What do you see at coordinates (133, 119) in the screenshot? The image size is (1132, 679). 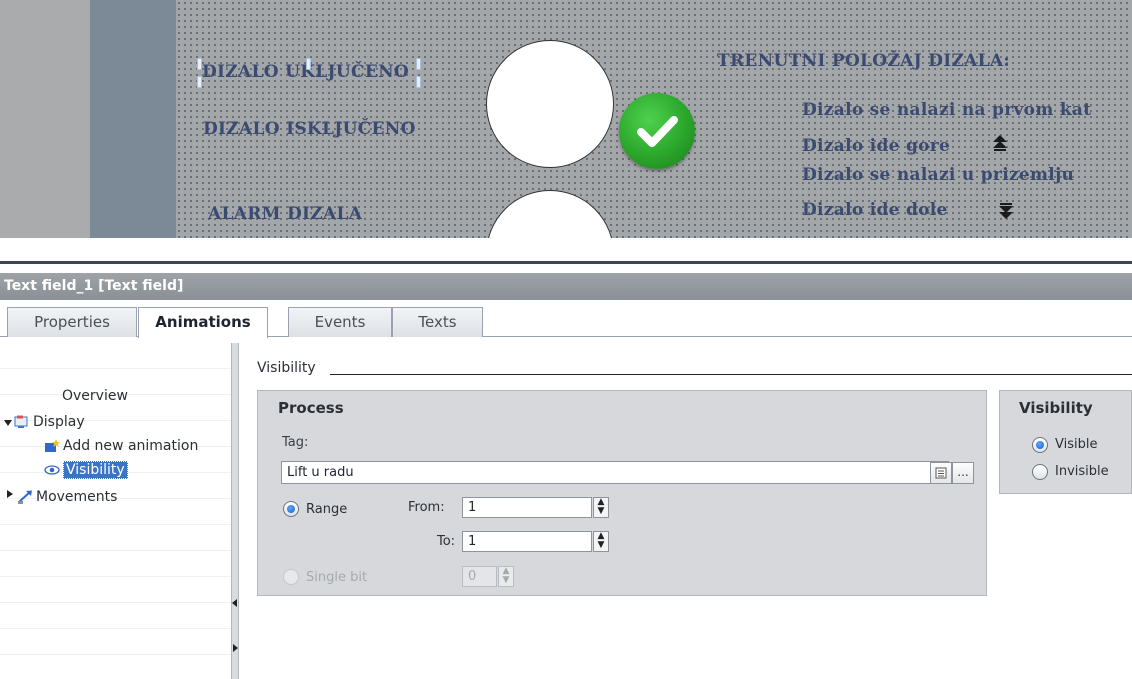 I see `canvas-margin-dark` at bounding box center [133, 119].